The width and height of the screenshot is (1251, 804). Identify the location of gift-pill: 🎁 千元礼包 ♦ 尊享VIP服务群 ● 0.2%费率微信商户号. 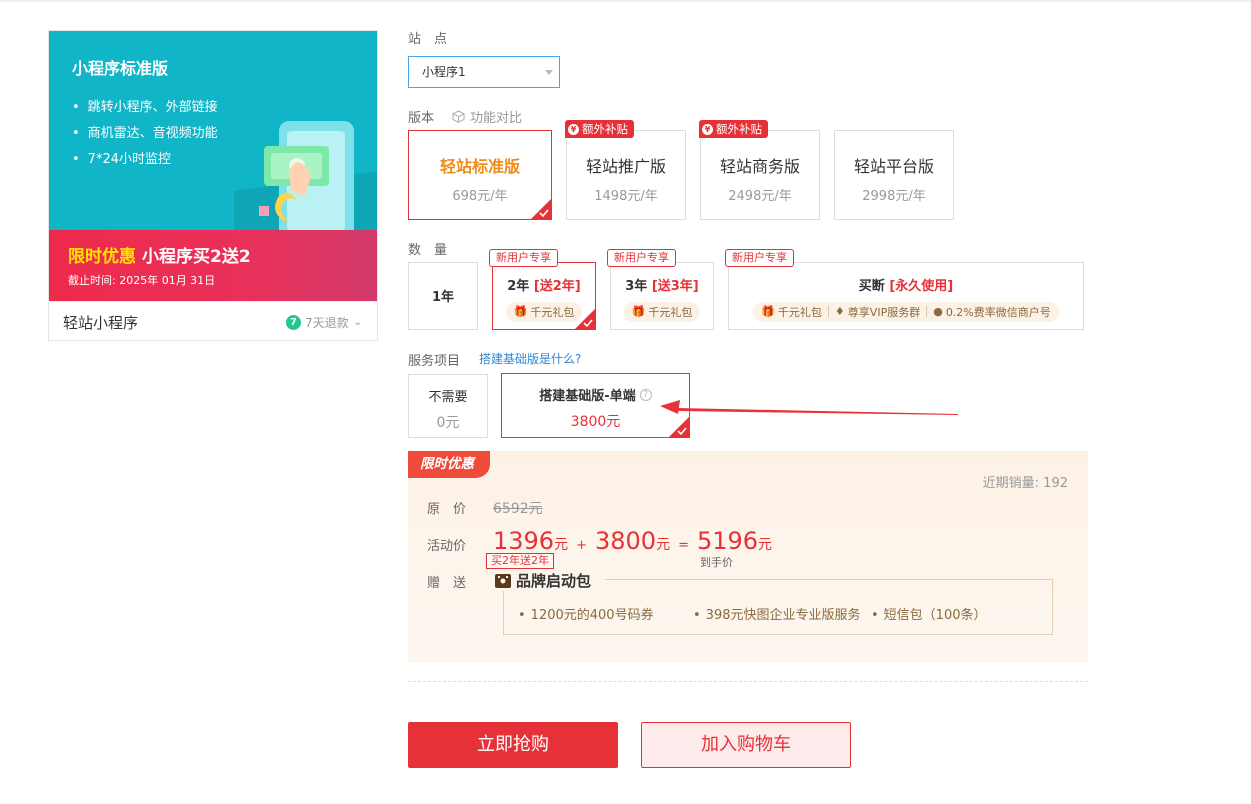
(906, 311).